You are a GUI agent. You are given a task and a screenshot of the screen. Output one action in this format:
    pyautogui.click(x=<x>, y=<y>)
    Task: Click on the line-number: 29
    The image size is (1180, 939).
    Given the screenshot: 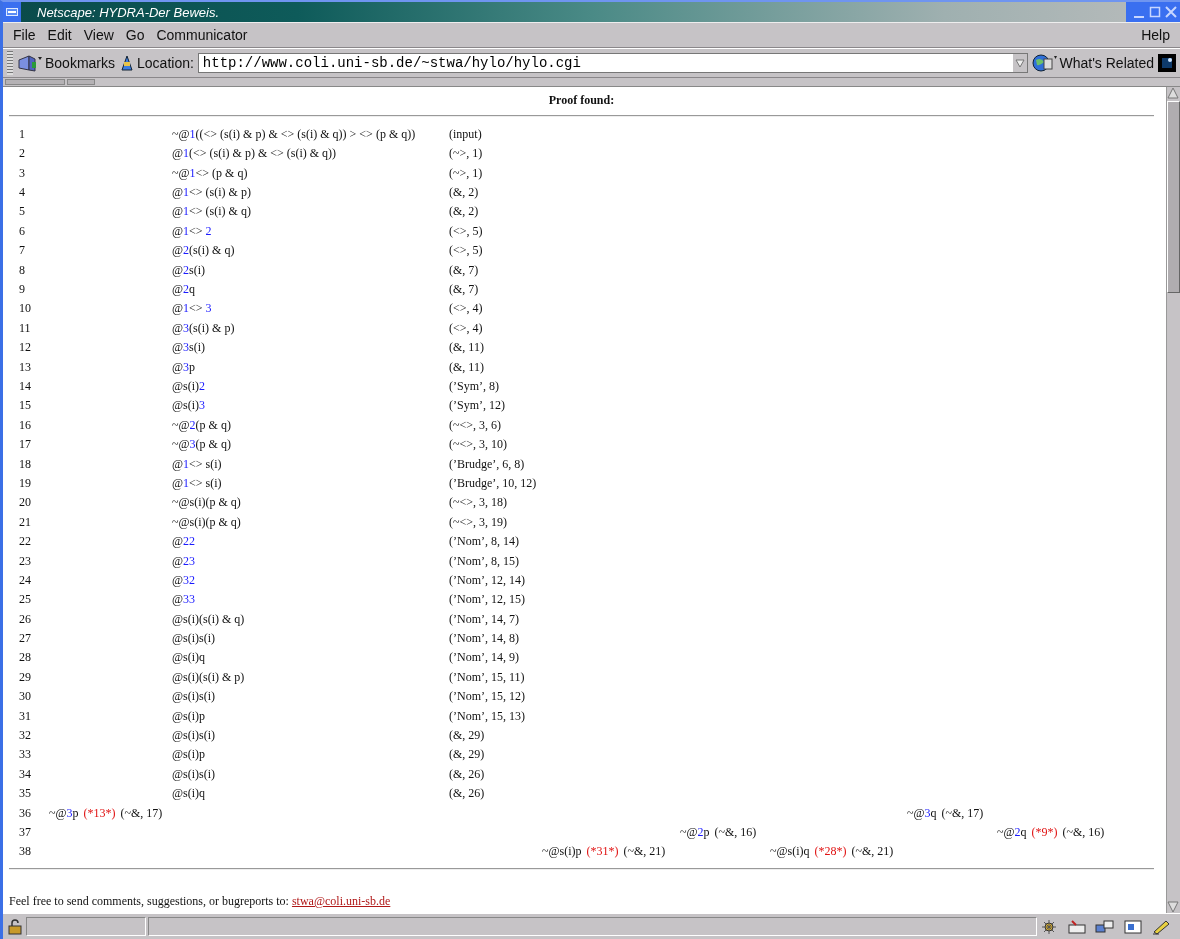 What is the action you would take?
    pyautogui.click(x=25, y=677)
    